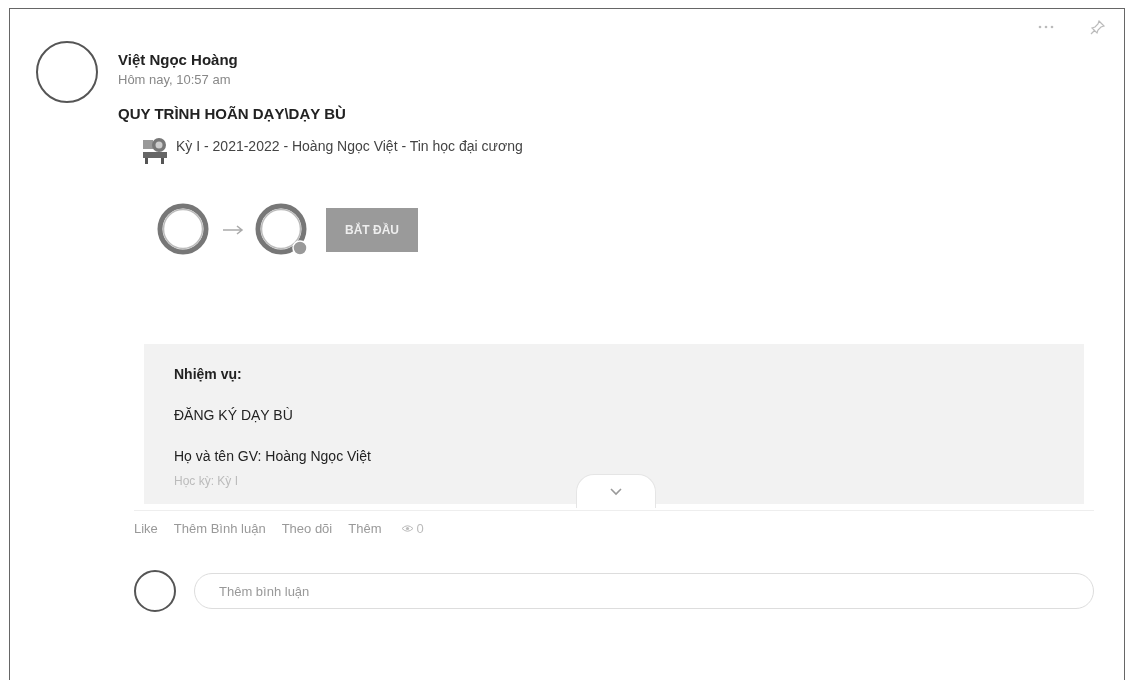 This screenshot has width=1131, height=691. Describe the element at coordinates (408, 528) in the screenshot. I see `eye-icon` at that location.